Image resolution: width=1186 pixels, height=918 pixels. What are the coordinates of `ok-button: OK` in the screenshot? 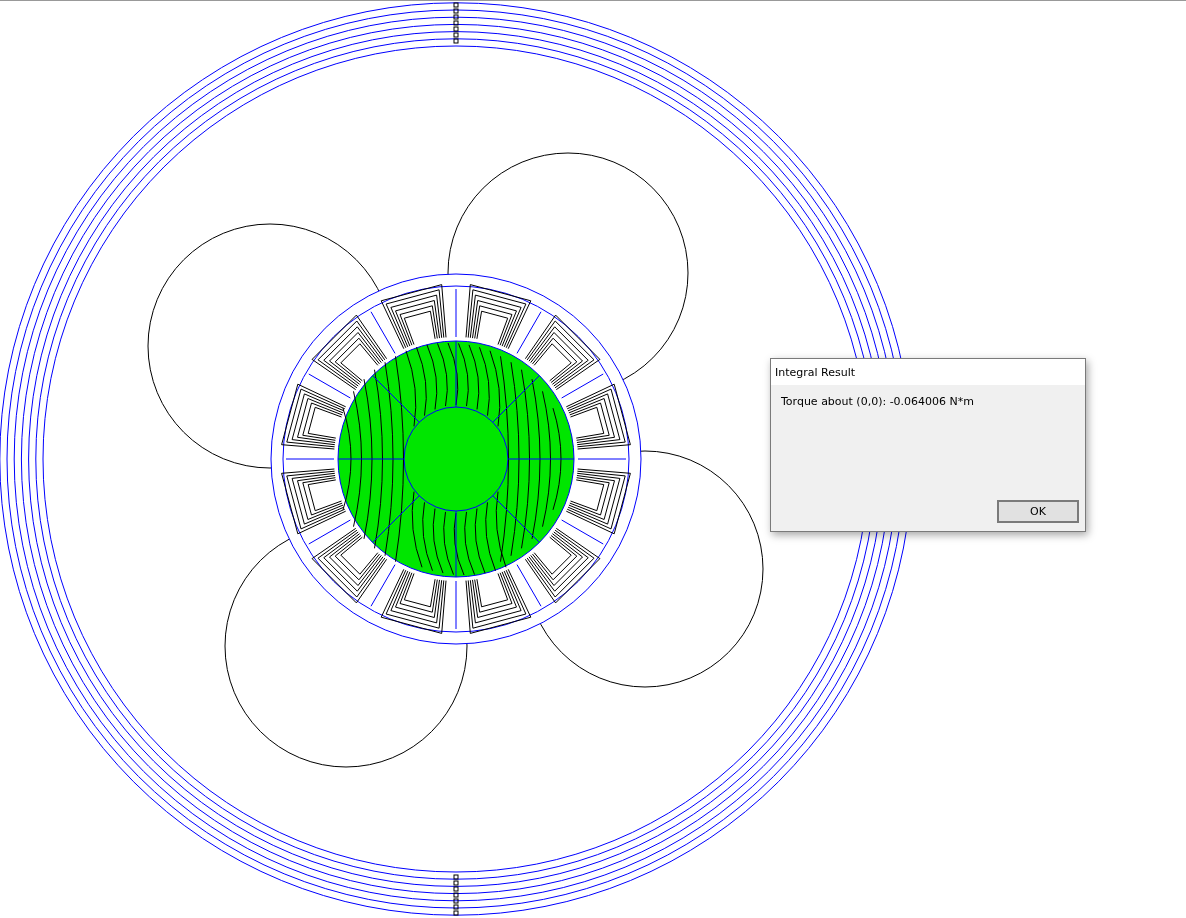 It's located at (1038, 511).